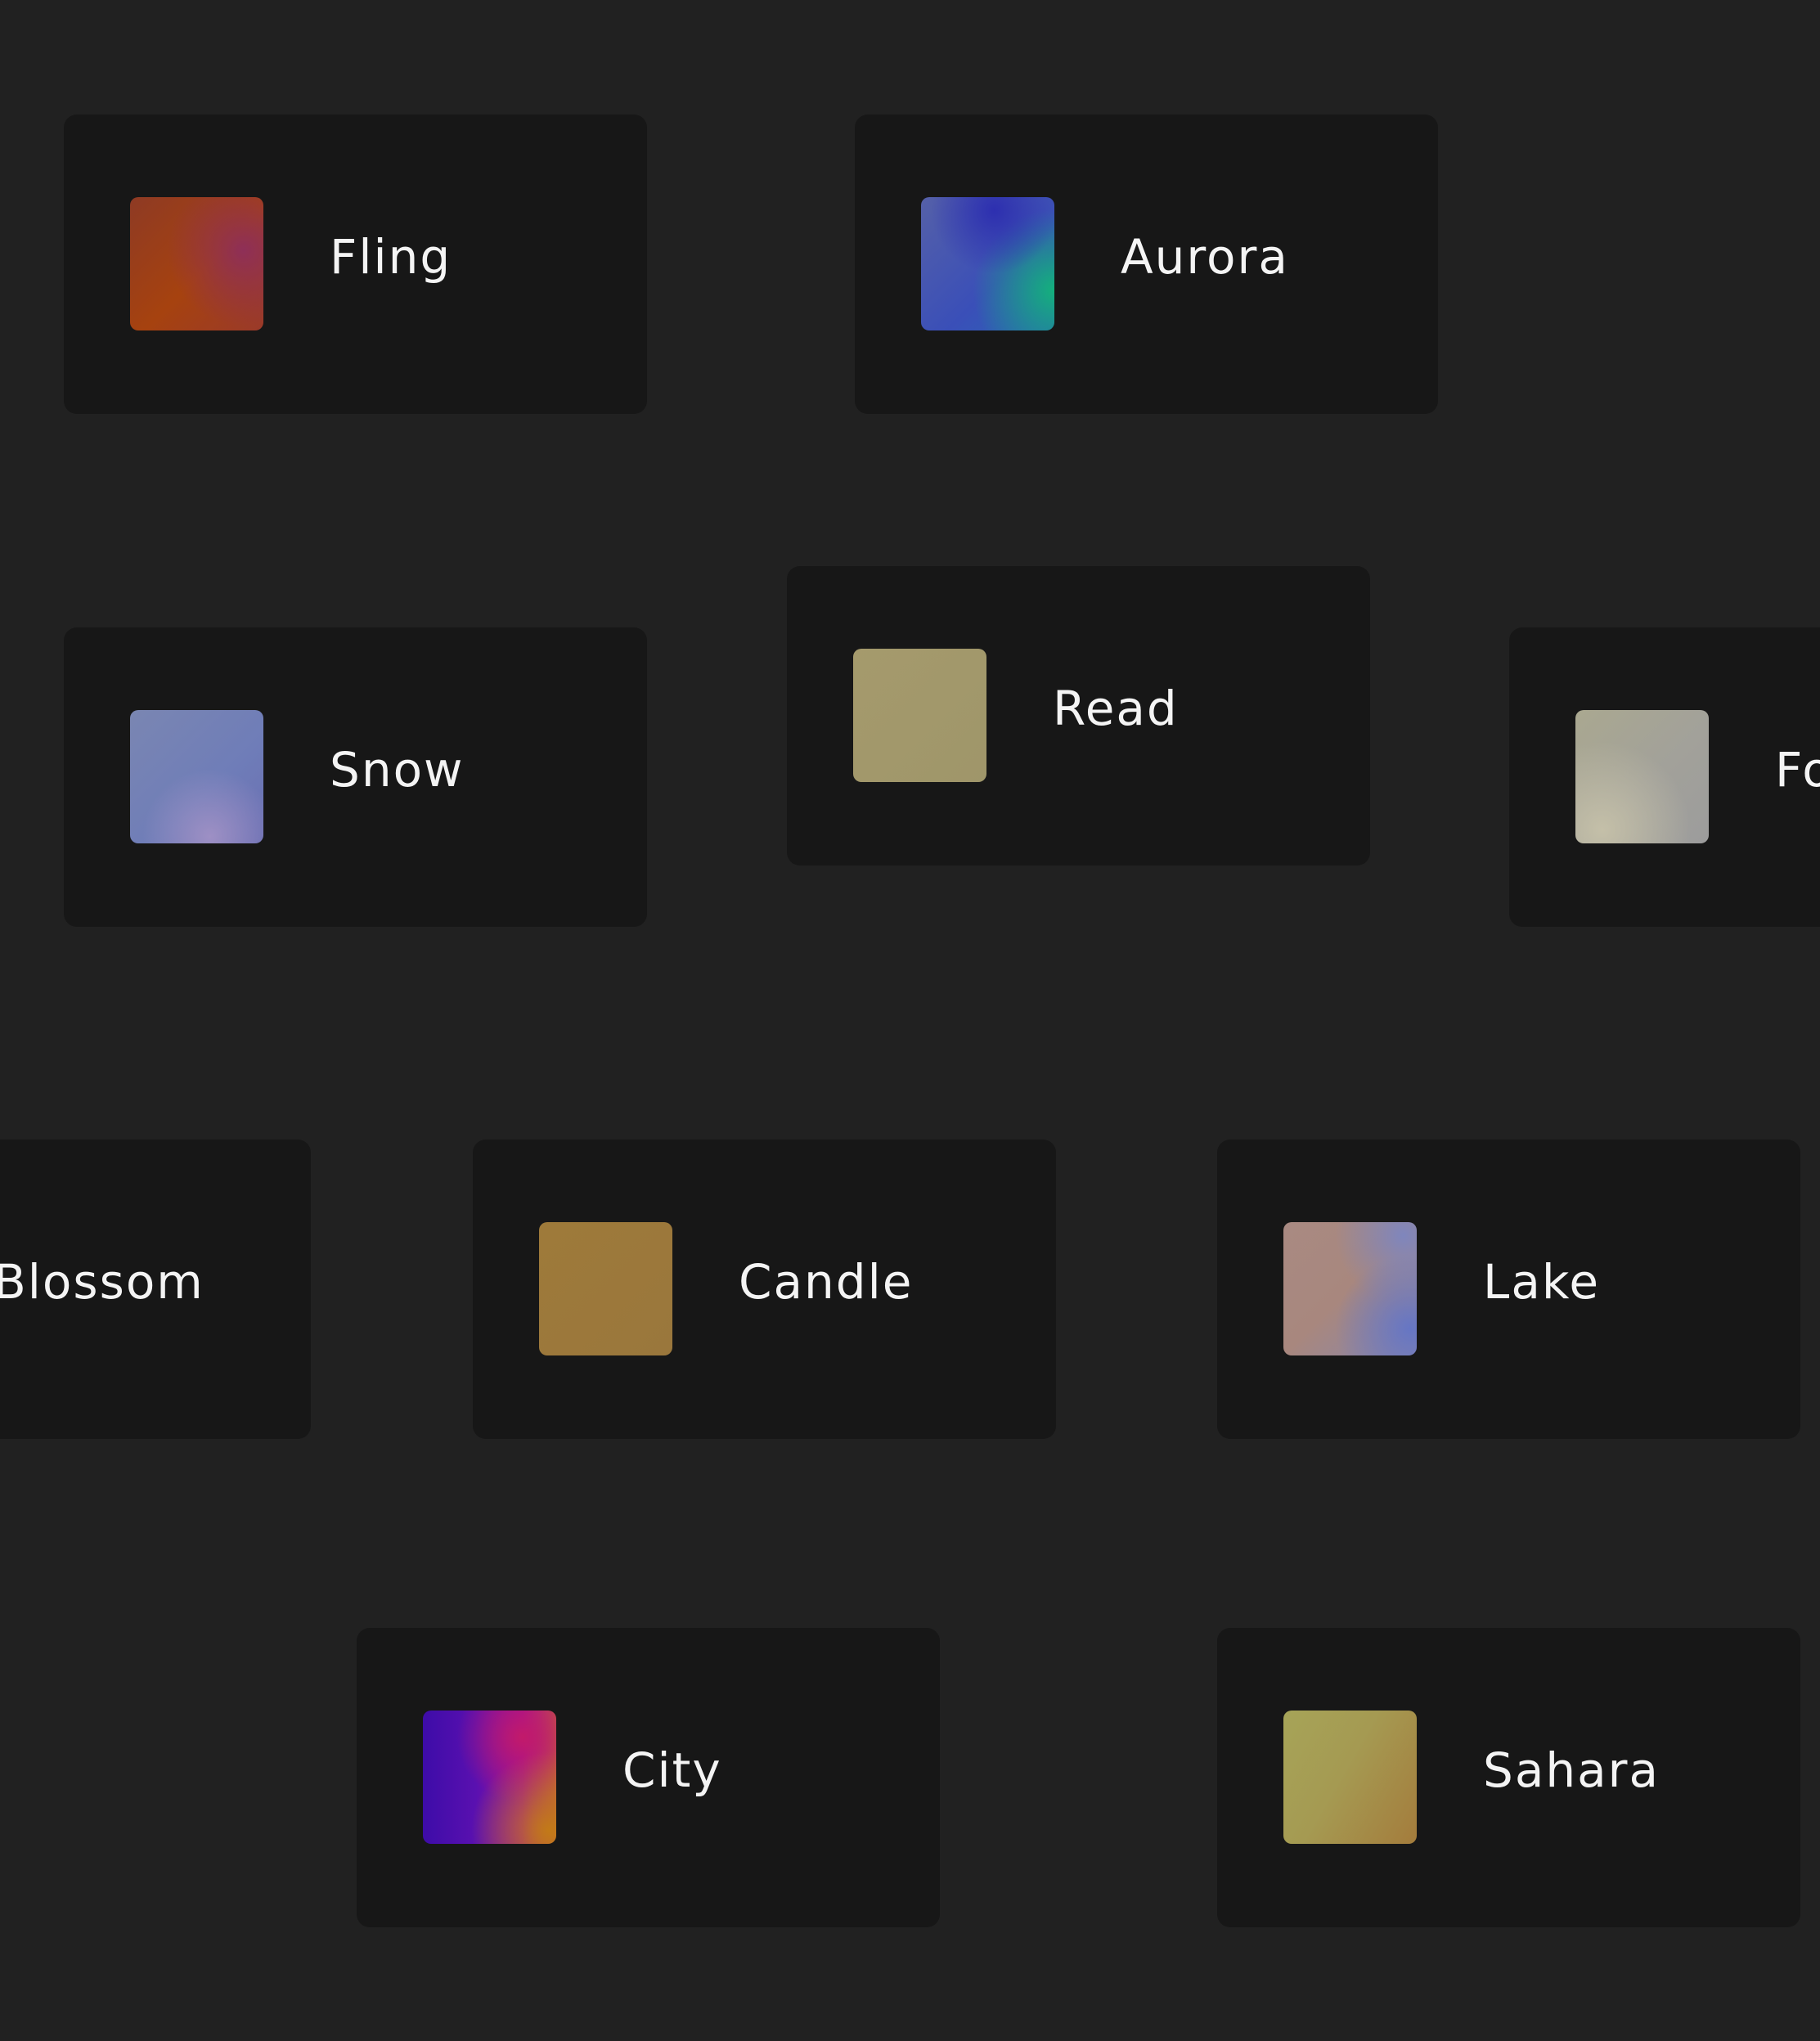  What do you see at coordinates (605, 1288) in the screenshot?
I see `theme-swatch-candle` at bounding box center [605, 1288].